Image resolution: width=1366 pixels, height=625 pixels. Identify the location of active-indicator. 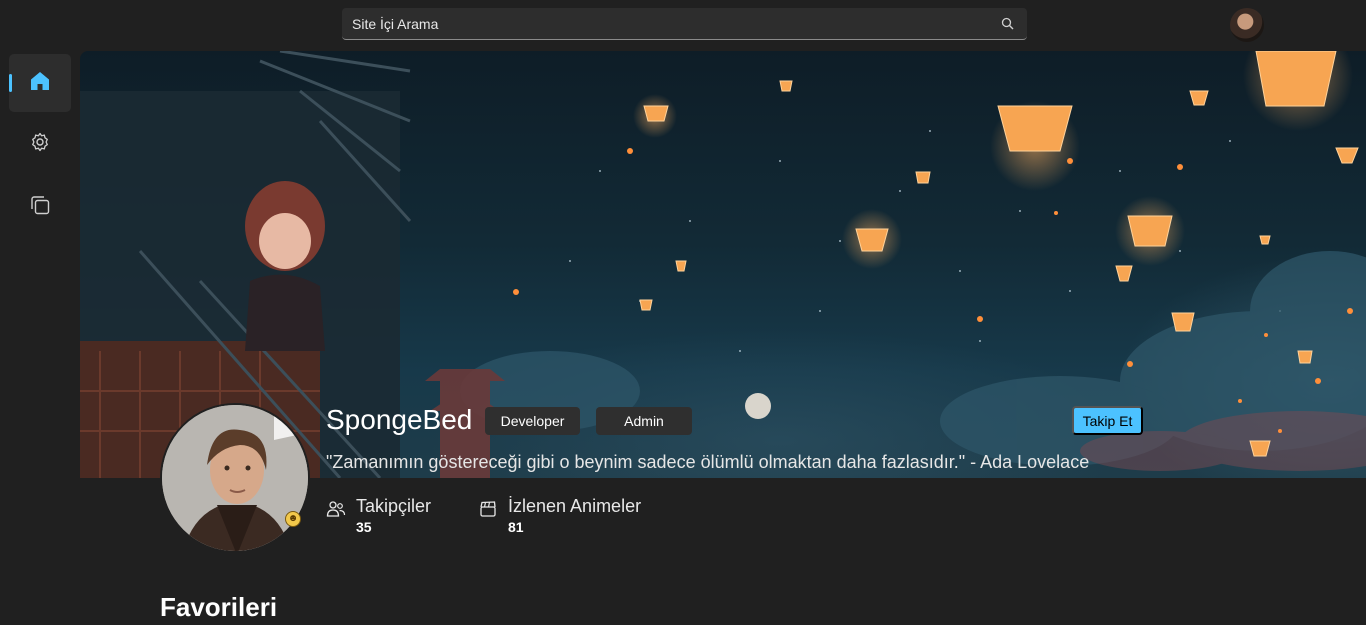
(10, 83).